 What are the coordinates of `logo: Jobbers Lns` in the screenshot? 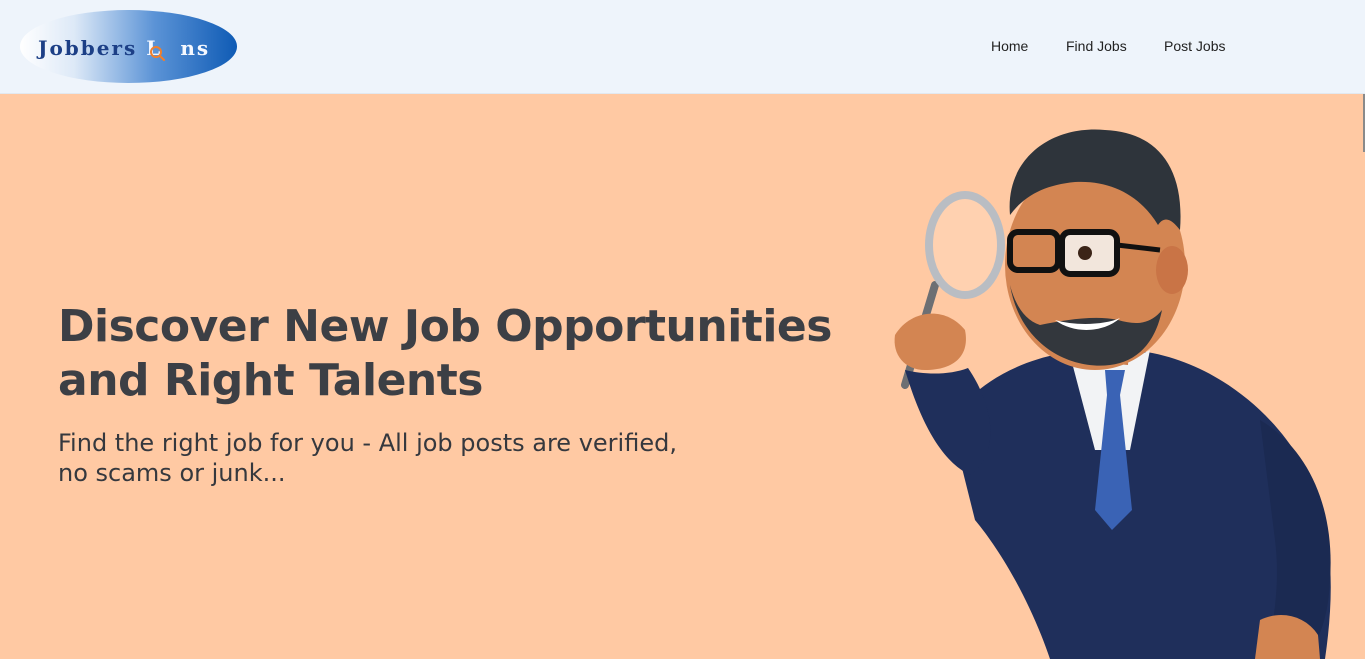 It's located at (128, 46).